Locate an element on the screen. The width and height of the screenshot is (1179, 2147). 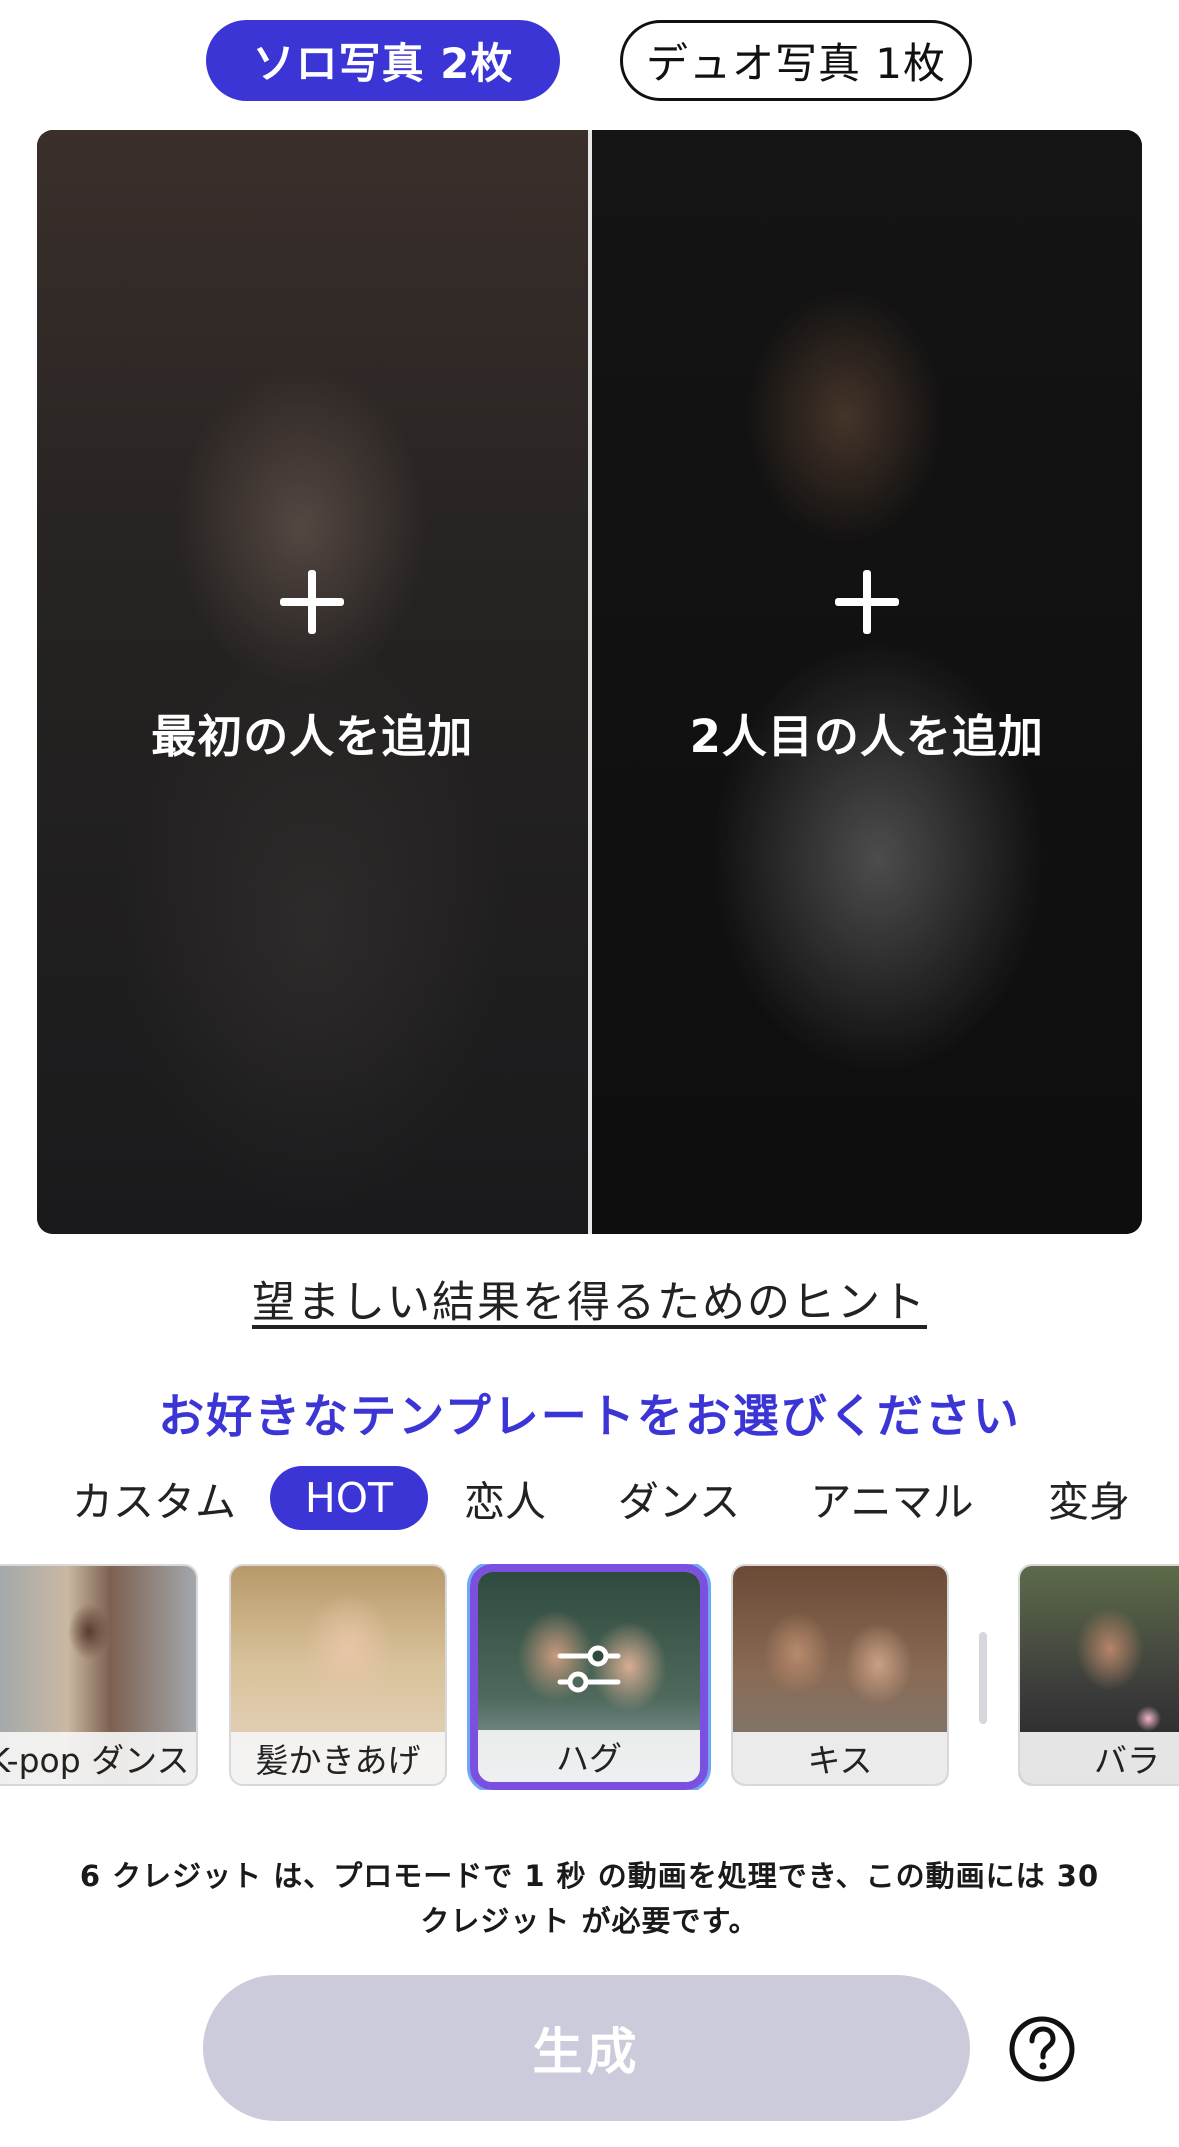
help-circle-icon is located at coordinates (1042, 2049).